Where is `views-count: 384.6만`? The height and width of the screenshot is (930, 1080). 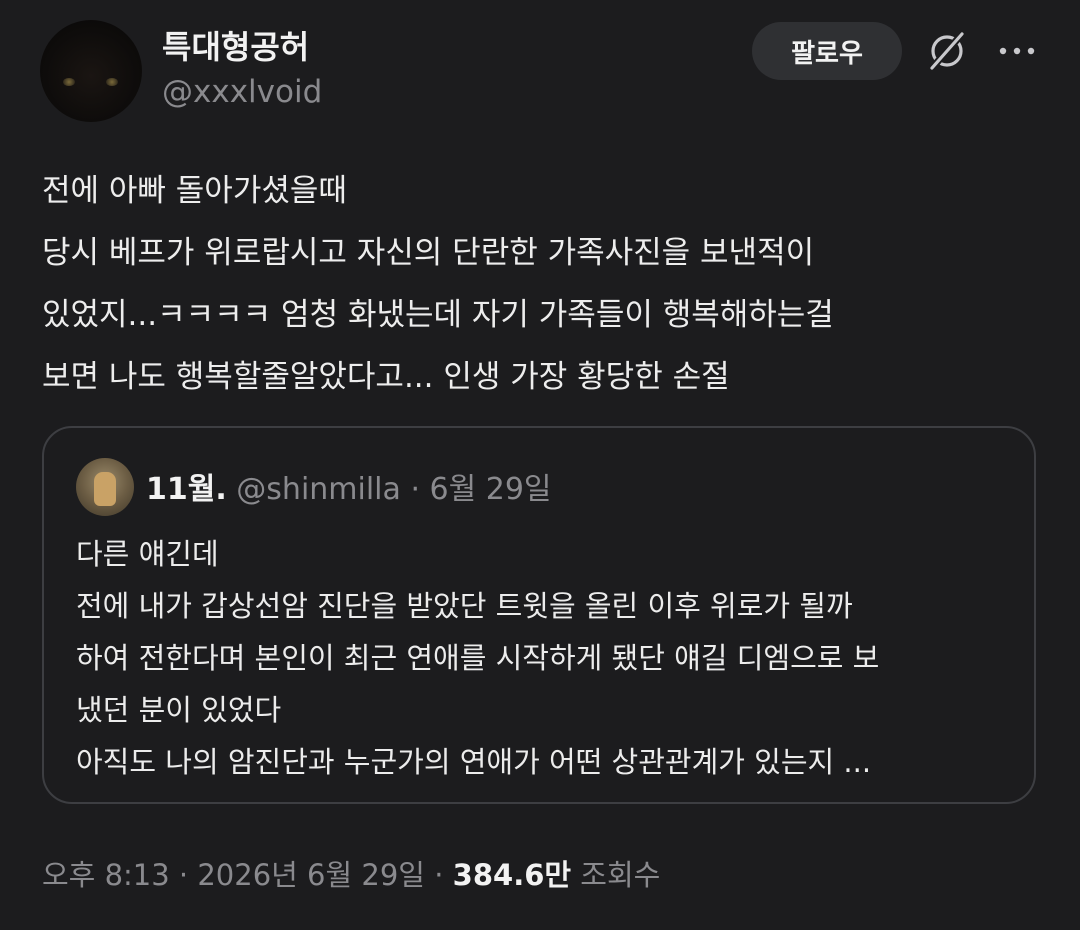 views-count: 384.6만 is located at coordinates (512, 875).